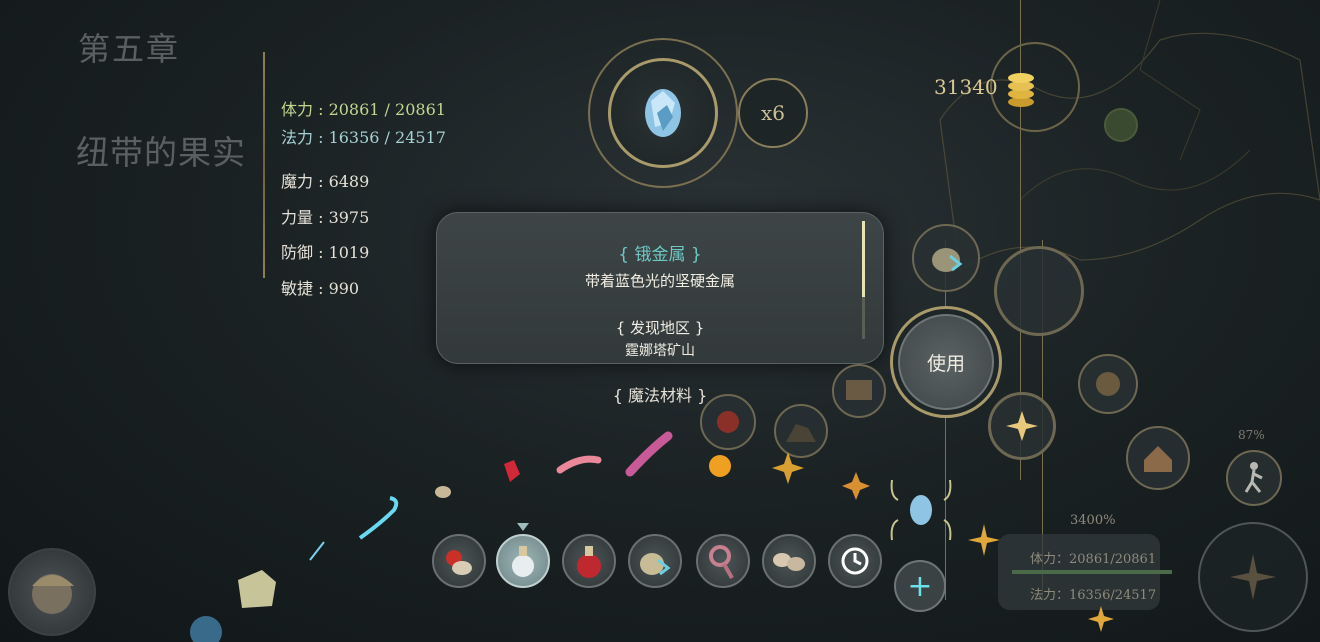 The width and height of the screenshot is (1320, 642). I want to click on staff-icon, so click(721, 562).